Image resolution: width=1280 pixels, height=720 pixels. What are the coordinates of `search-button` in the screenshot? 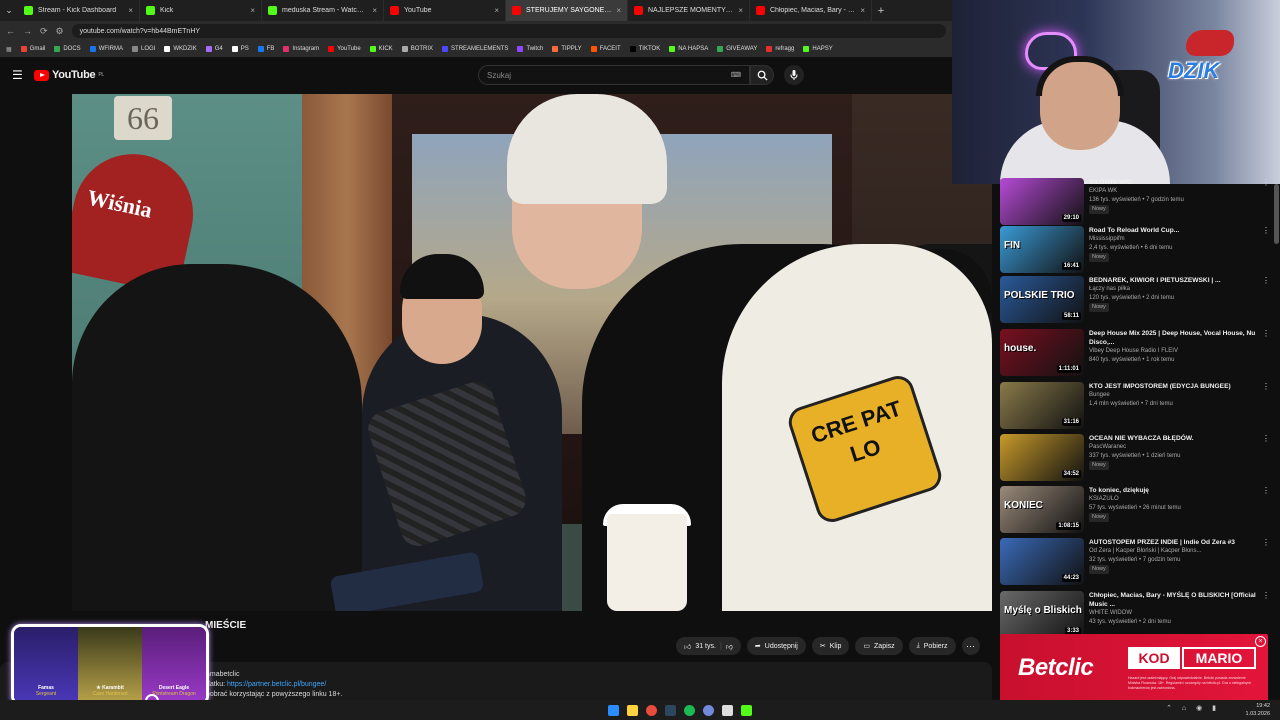 It's located at (762, 75).